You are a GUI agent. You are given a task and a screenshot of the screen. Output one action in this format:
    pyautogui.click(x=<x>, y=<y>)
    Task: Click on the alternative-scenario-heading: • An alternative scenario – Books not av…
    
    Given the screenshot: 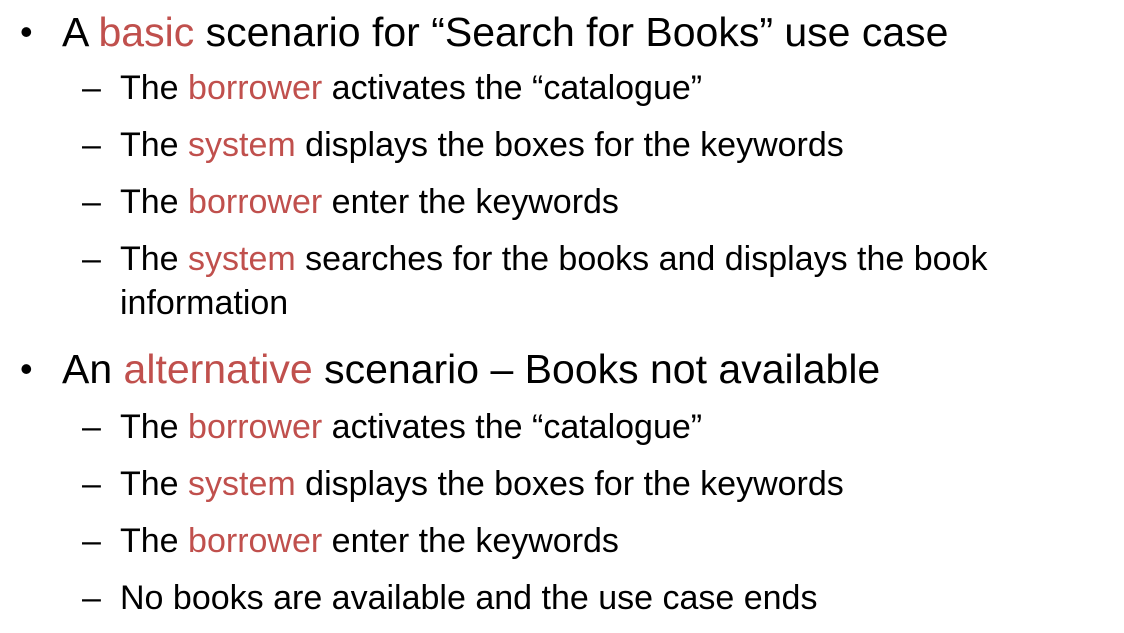 What is the action you would take?
    pyautogui.click(x=562, y=369)
    